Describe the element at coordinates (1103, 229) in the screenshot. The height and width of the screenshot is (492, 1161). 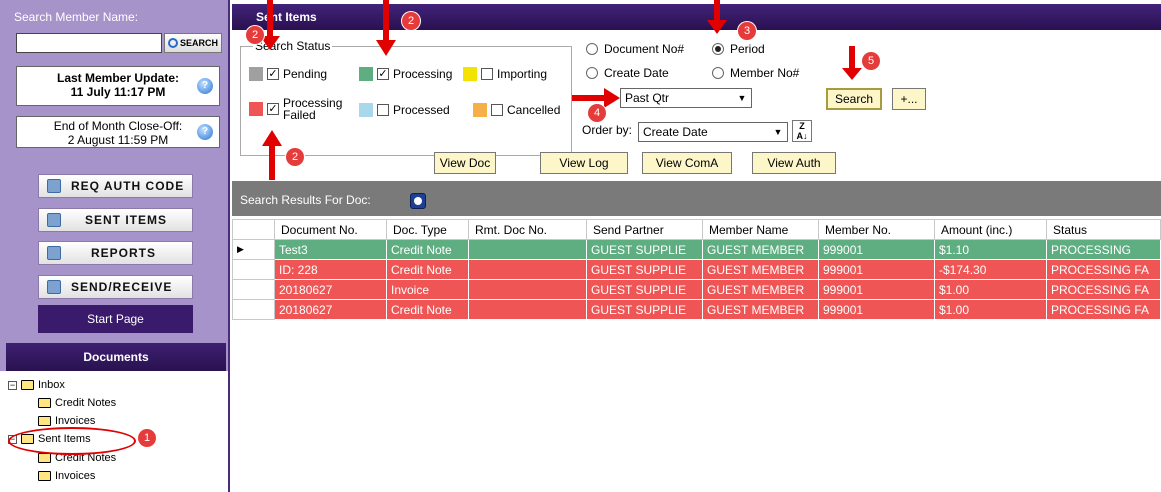
I see `column-header: Status` at that location.